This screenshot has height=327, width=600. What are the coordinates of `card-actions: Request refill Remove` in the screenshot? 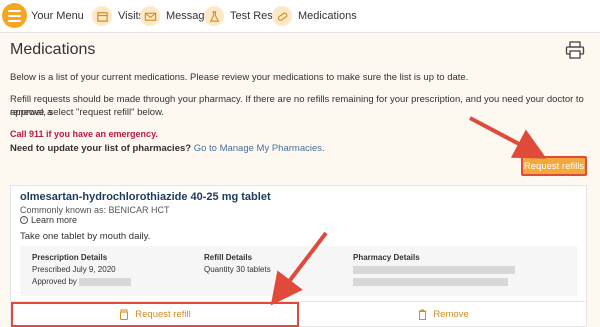 It's located at (298, 314).